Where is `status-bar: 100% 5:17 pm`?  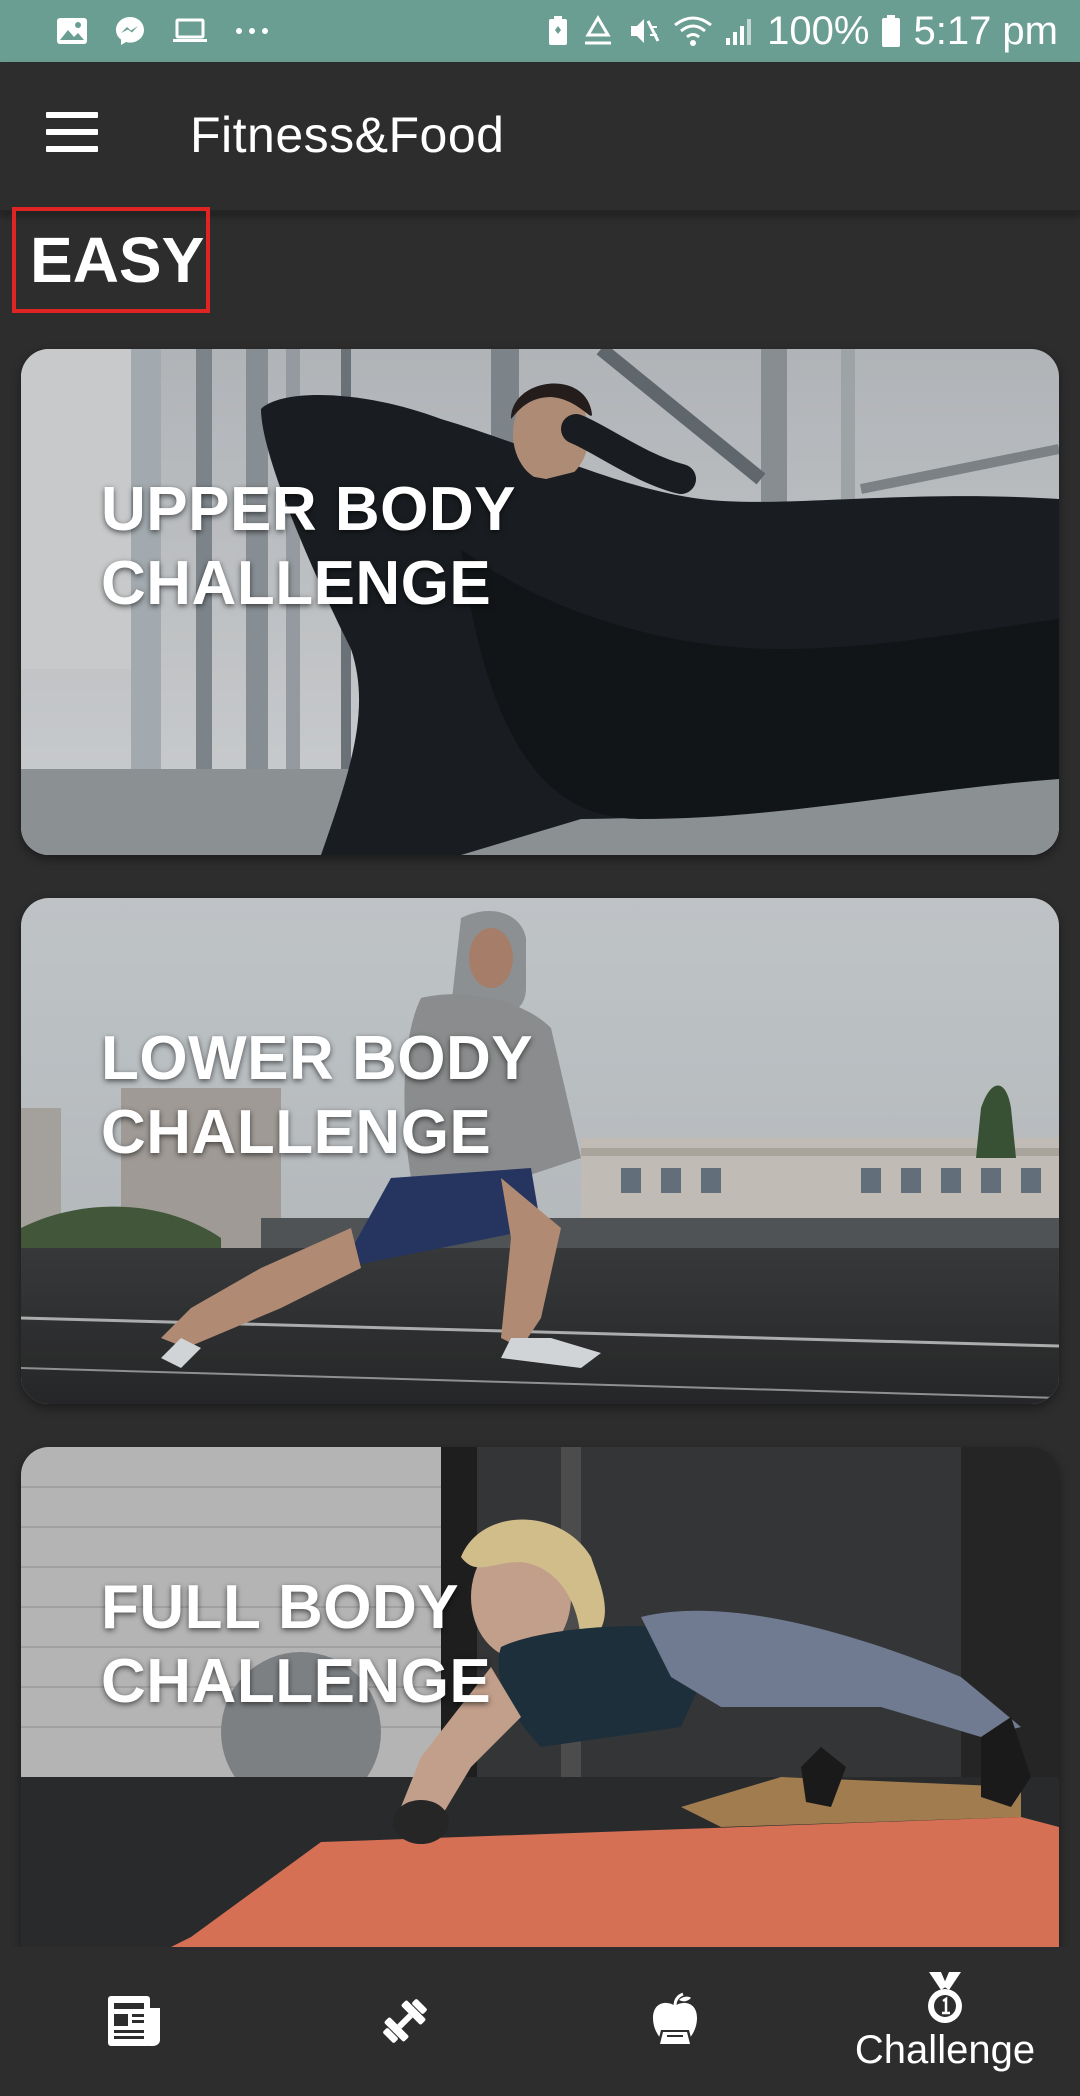
status-bar: 100% 5:17 pm is located at coordinates (540, 31).